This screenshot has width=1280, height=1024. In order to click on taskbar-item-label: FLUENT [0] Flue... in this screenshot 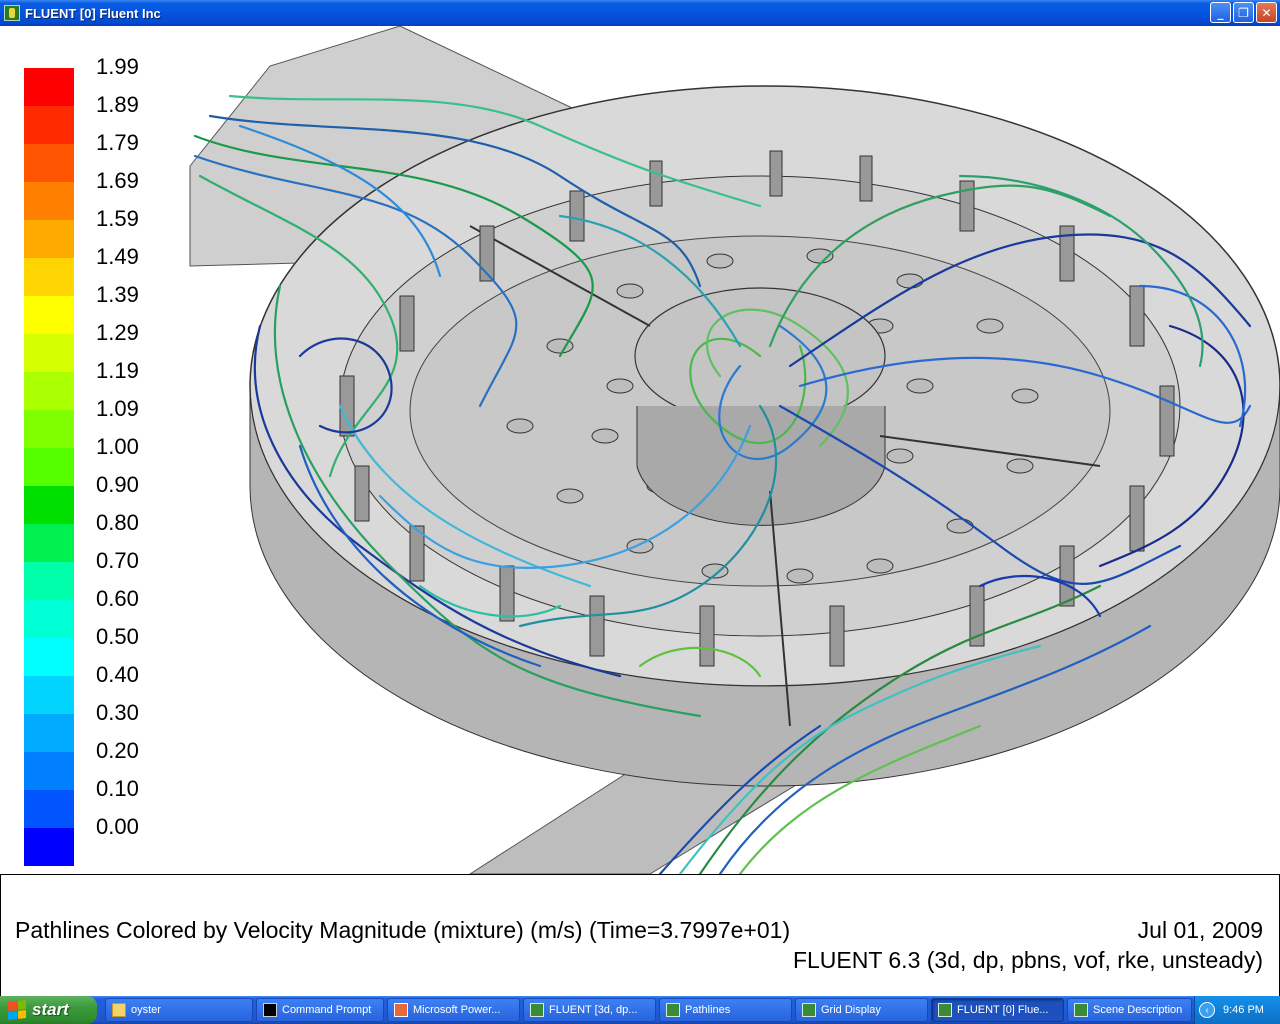, I will do `click(1003, 1010)`.